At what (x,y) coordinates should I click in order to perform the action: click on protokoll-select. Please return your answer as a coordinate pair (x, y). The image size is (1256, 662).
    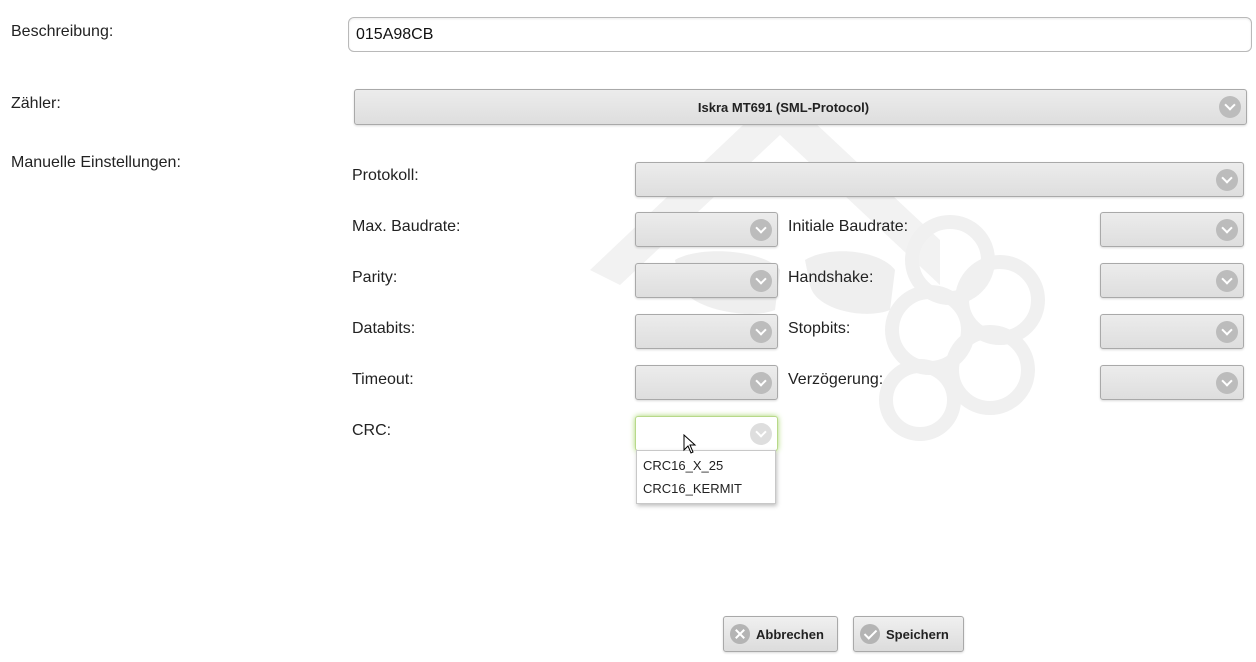
    Looking at the image, I should click on (939, 179).